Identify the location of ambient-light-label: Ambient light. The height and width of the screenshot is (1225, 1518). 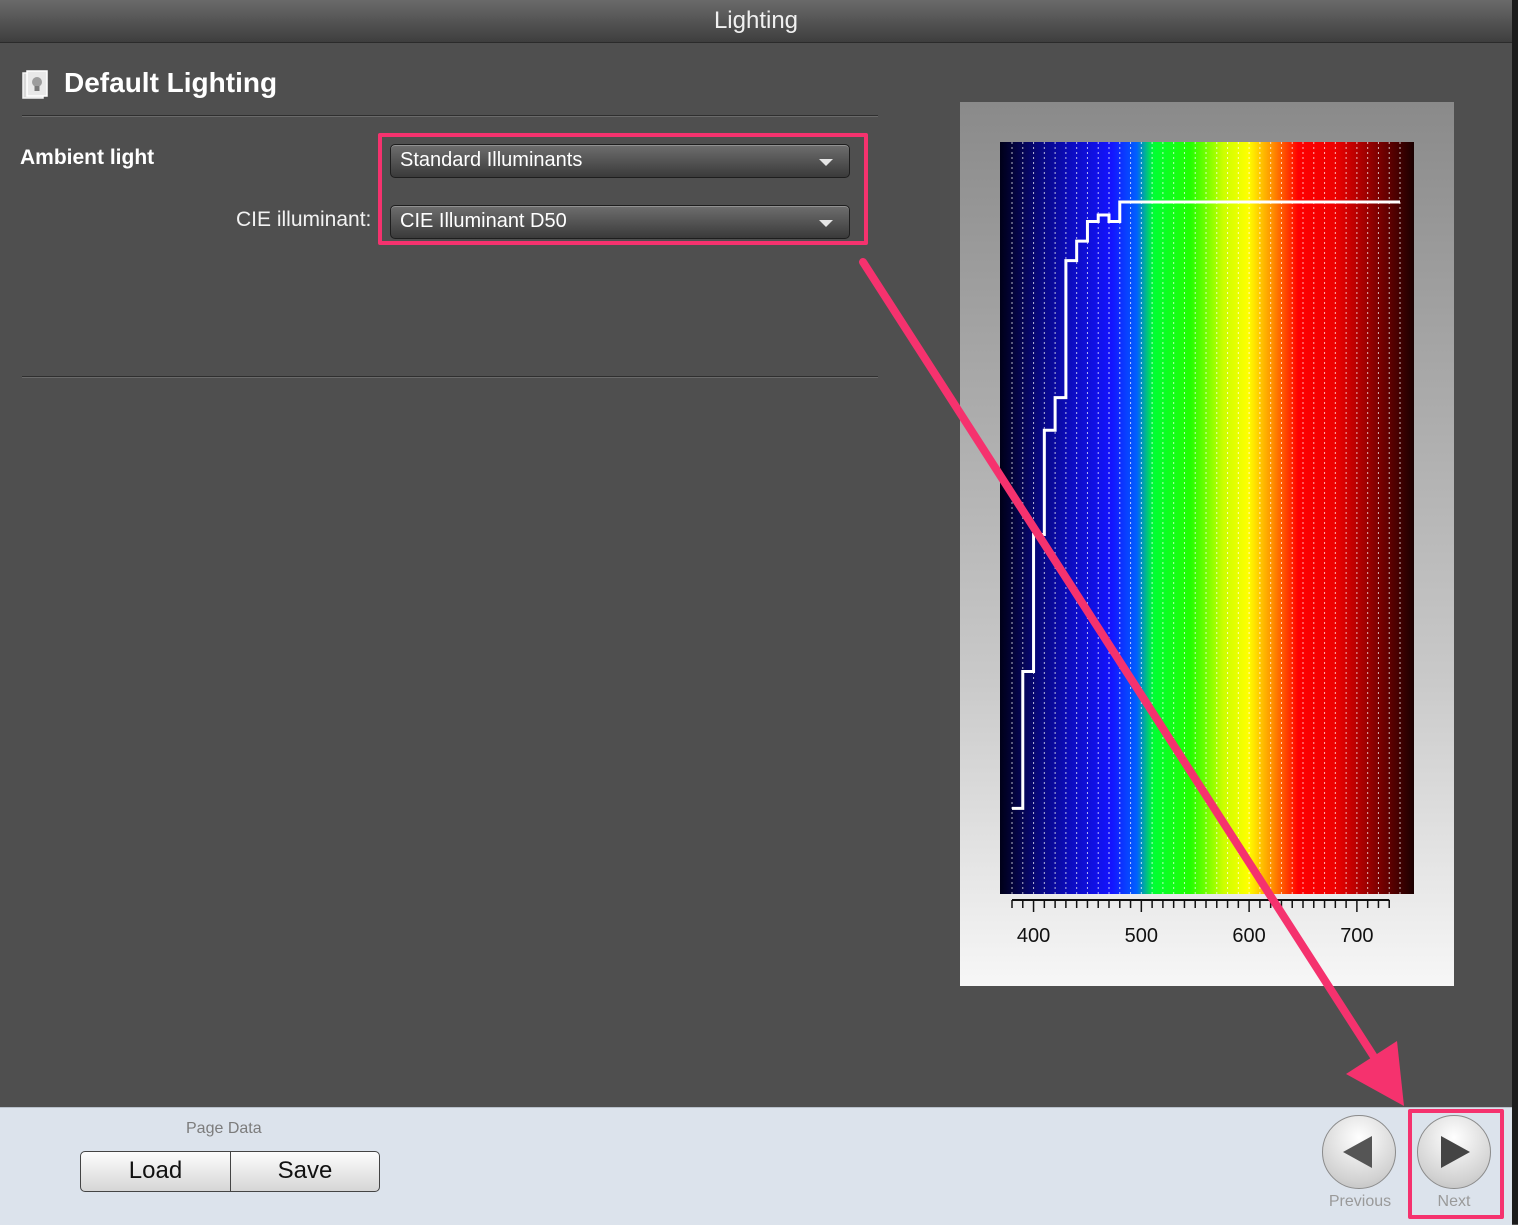
(87, 157).